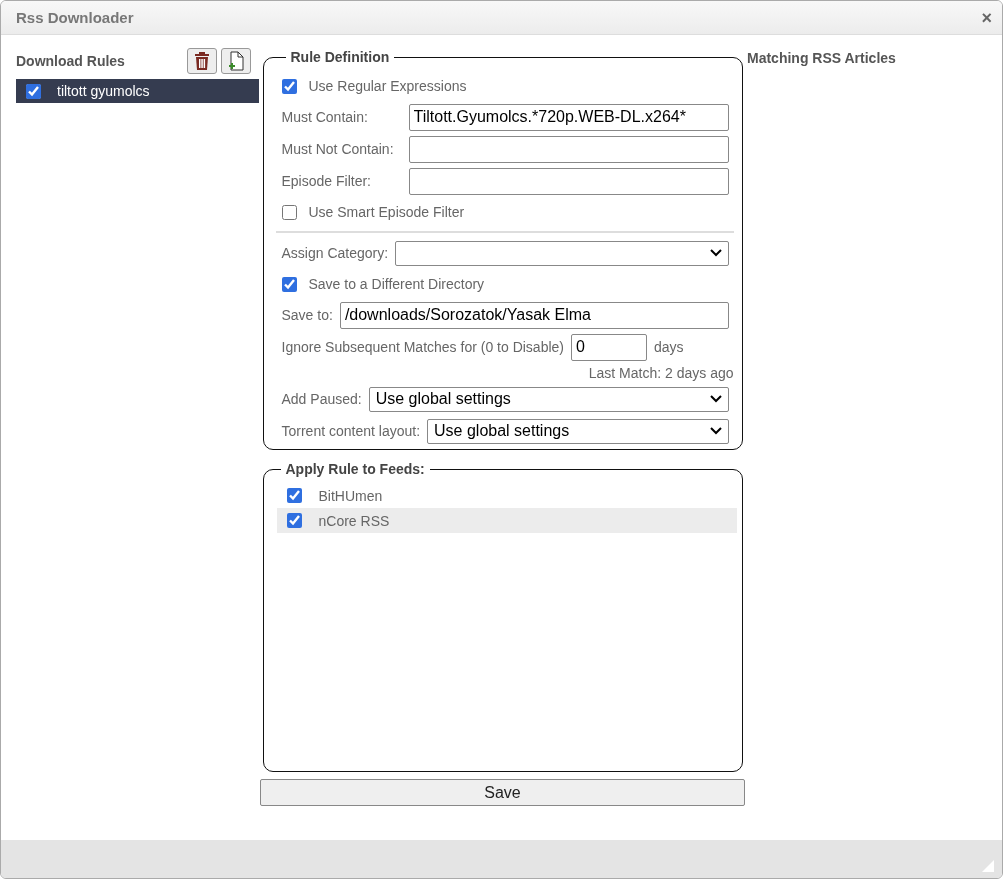 The image size is (1005, 881). What do you see at coordinates (354, 520) in the screenshot?
I see `feed-name: nCore RSS` at bounding box center [354, 520].